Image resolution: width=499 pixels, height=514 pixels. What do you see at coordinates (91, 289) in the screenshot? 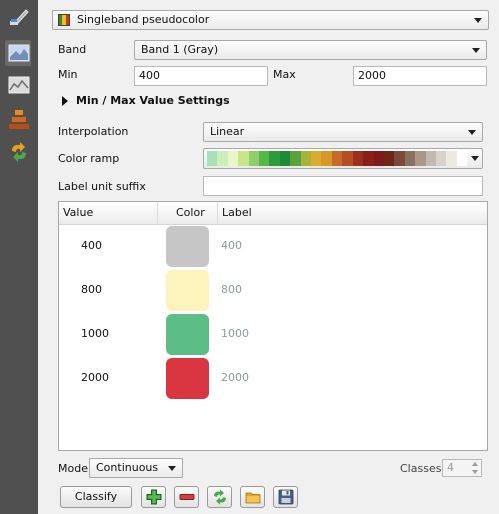
I see `class-value-cell: 800` at bounding box center [91, 289].